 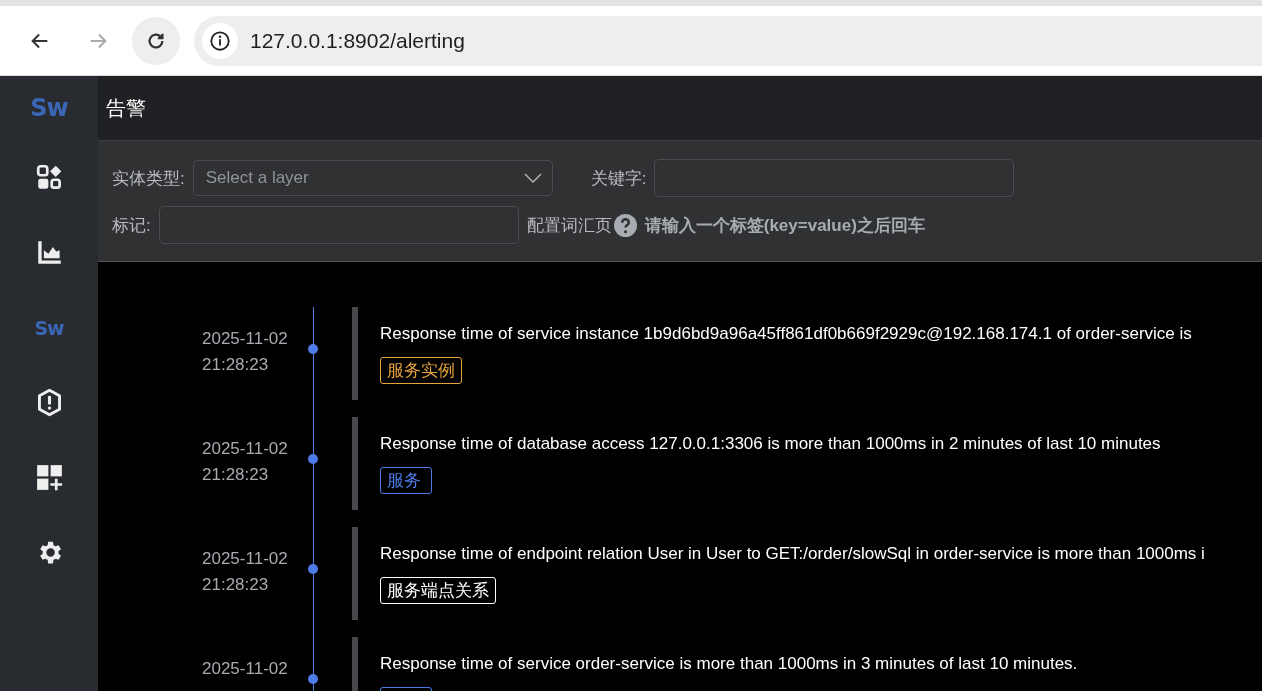 I want to click on scope-tag: 服务实例, so click(x=421, y=370).